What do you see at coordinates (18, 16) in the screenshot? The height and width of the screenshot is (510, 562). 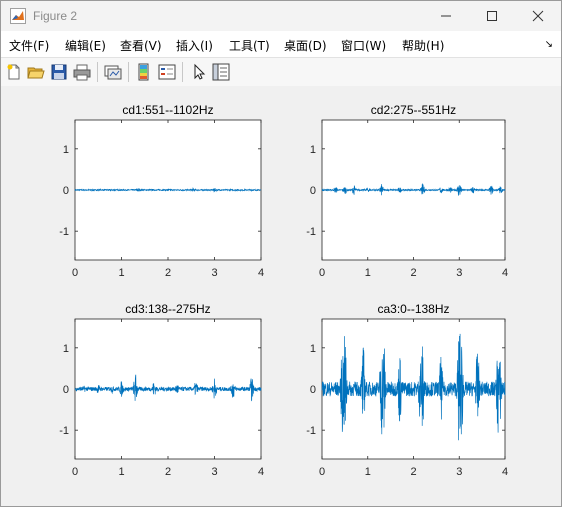 I see `matlab-logo-icon` at bounding box center [18, 16].